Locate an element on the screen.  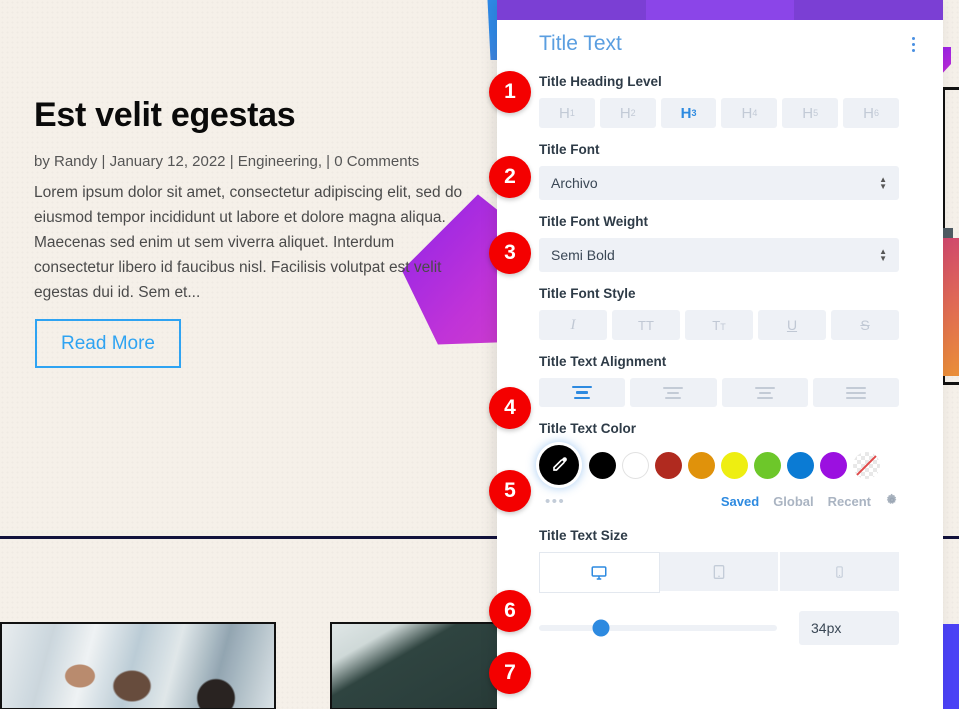
thumbnail-image-people is located at coordinates (138, 666).